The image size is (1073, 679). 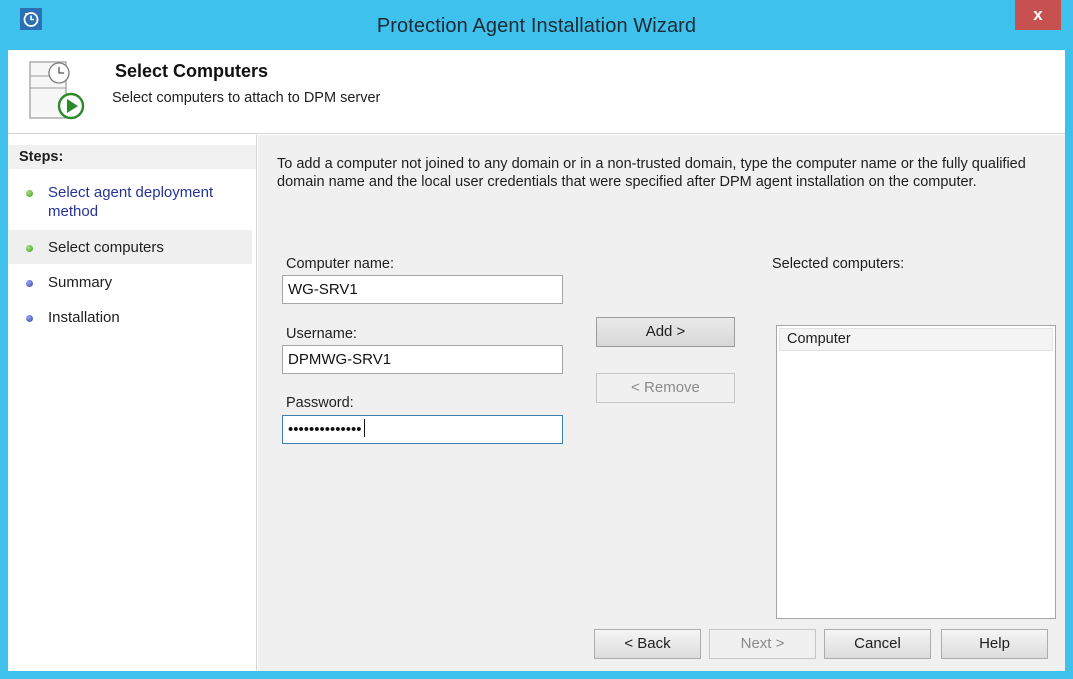 I want to click on back-button: < Back, so click(x=647, y=644).